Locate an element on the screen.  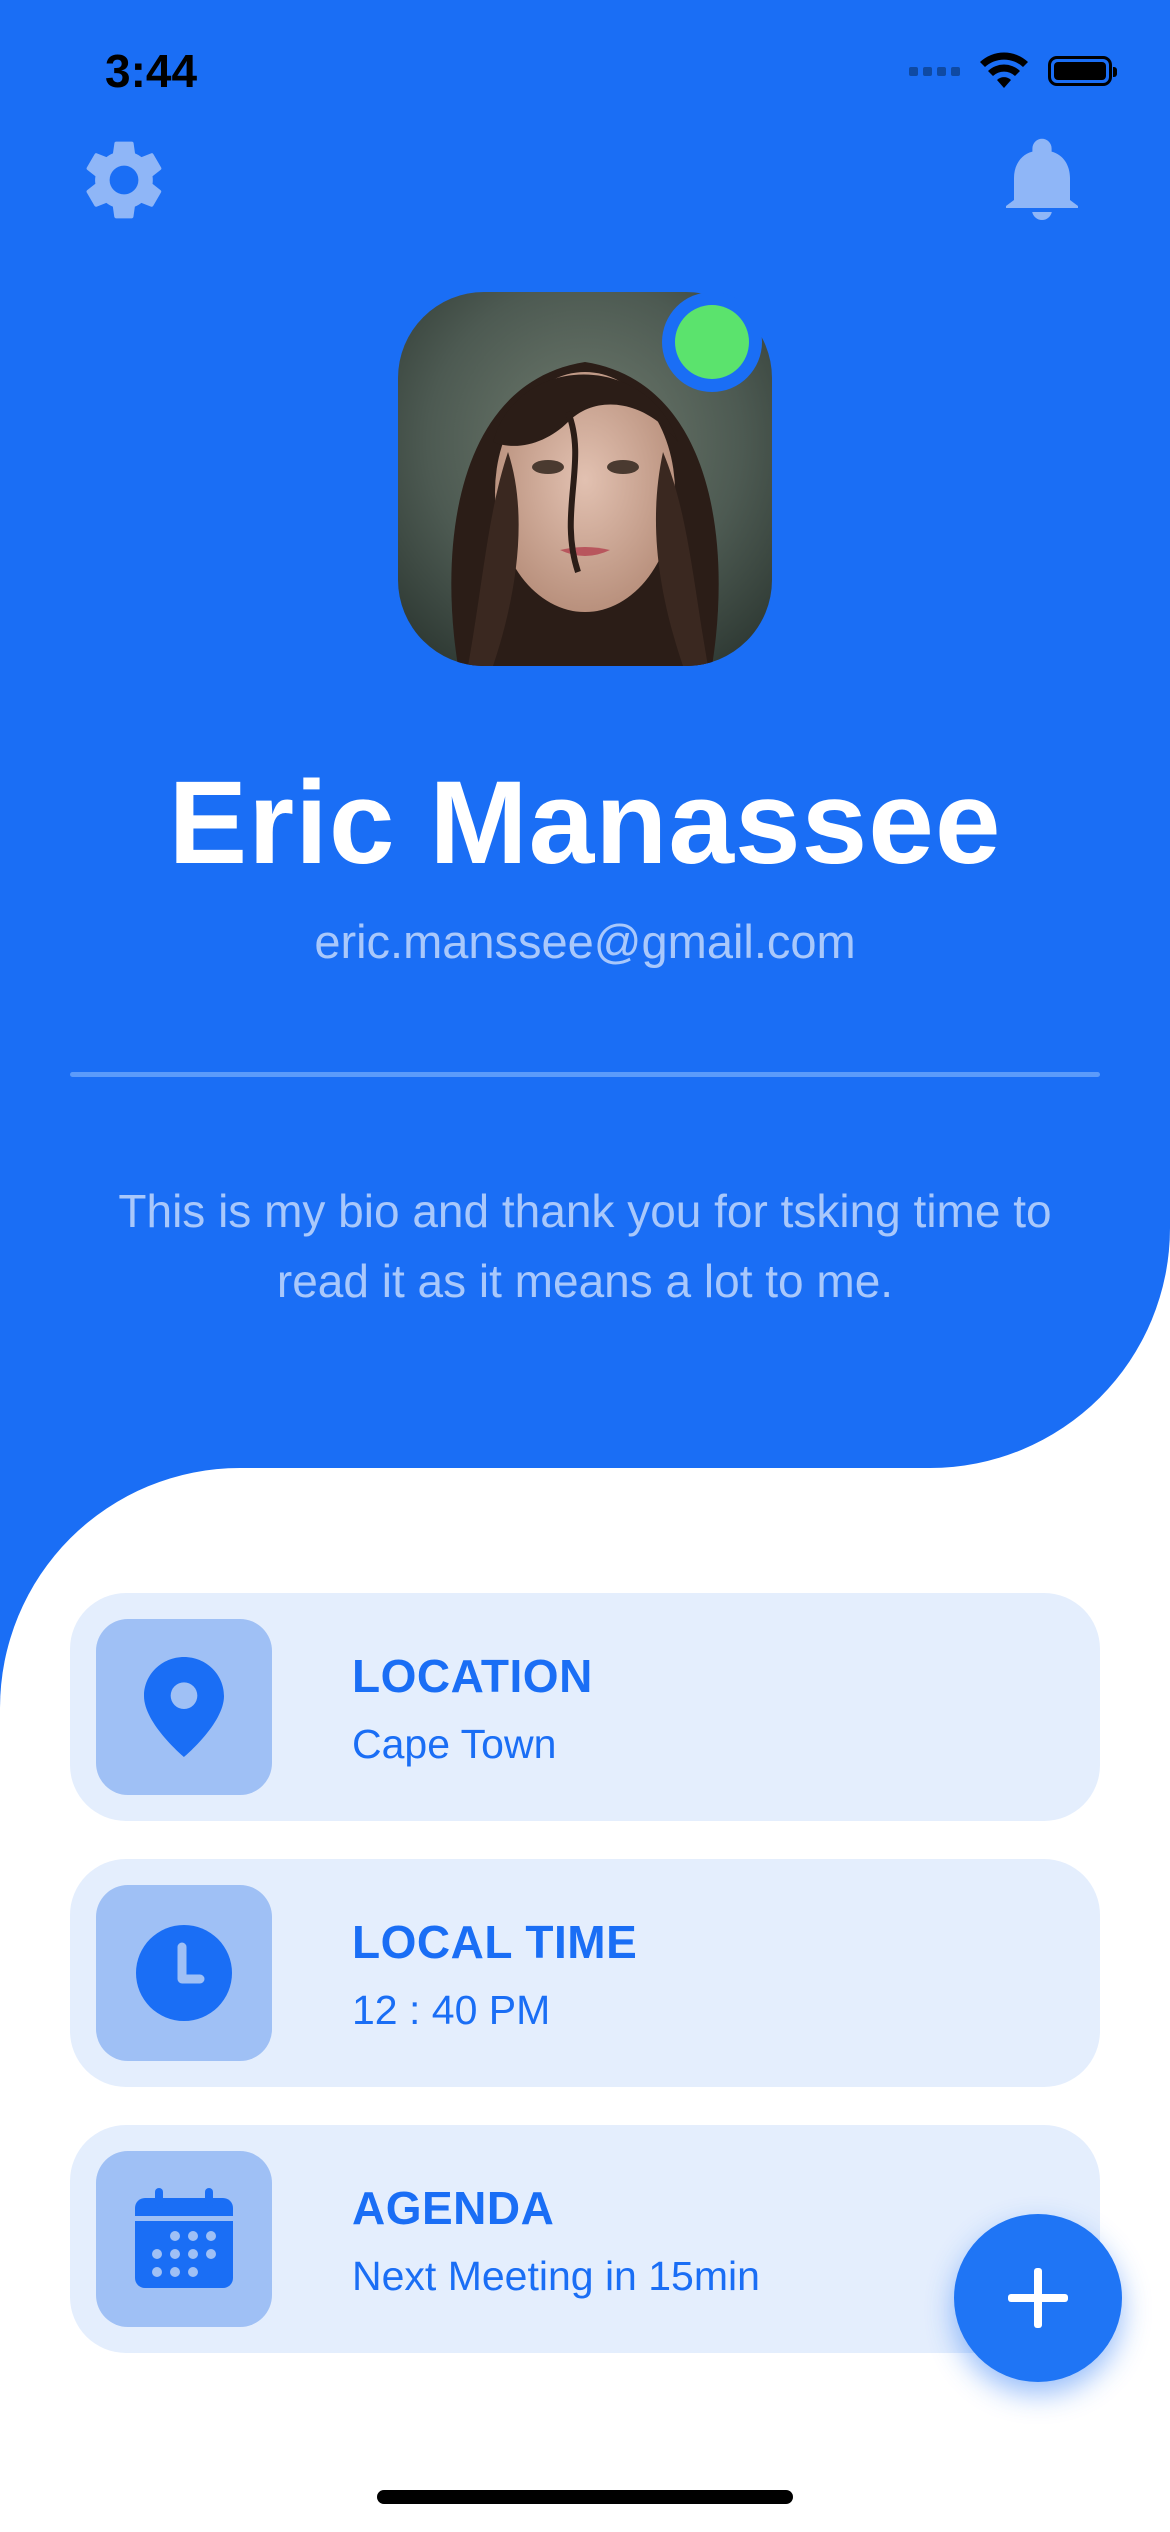
cellular-signal-icon is located at coordinates (934, 71).